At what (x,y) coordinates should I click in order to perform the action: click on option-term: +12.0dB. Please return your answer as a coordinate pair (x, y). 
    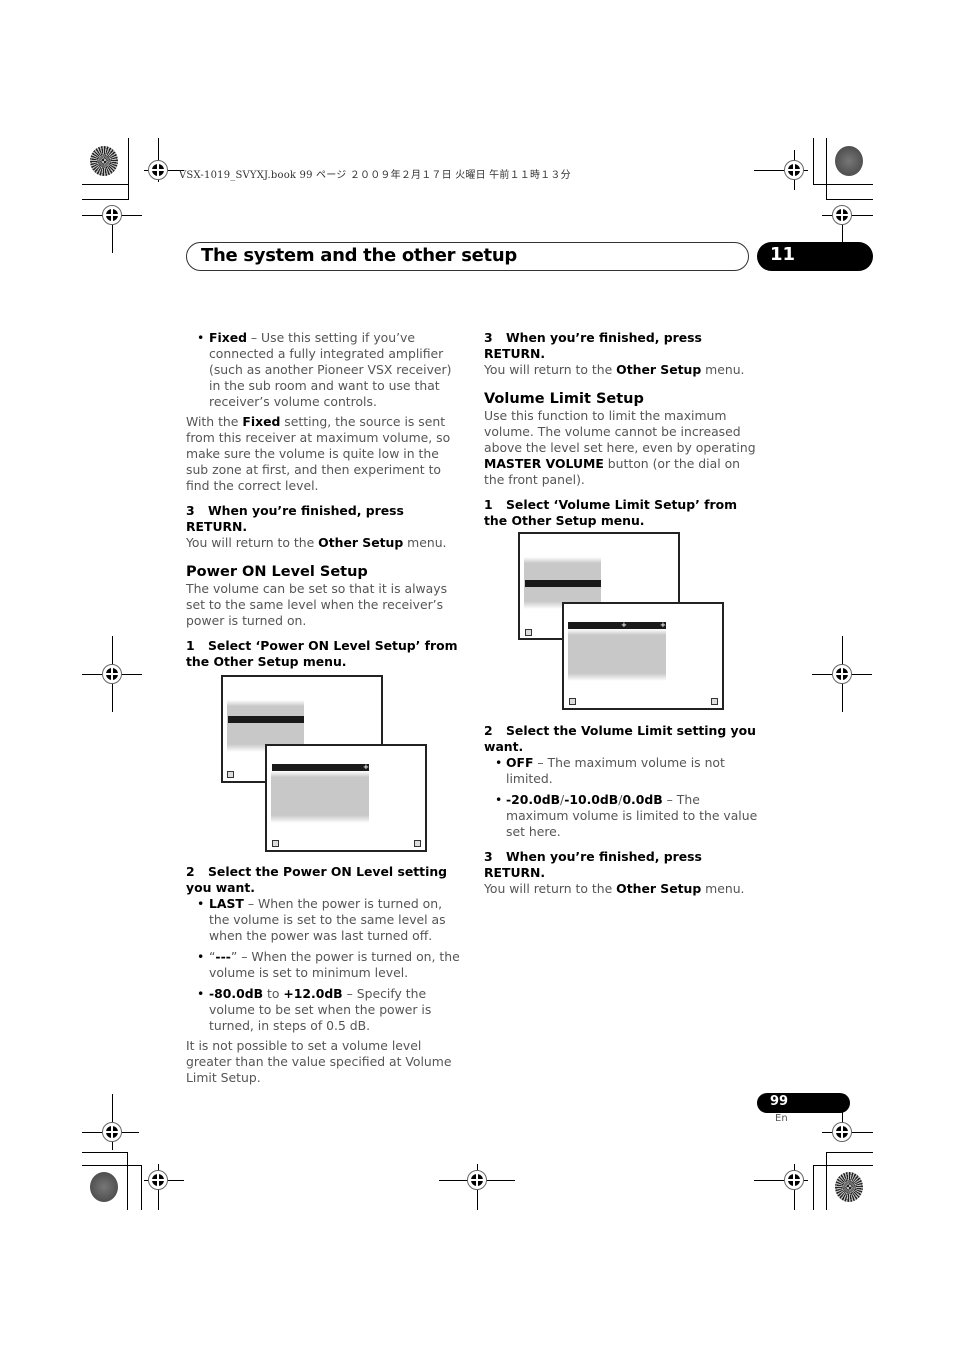
    Looking at the image, I should click on (313, 993).